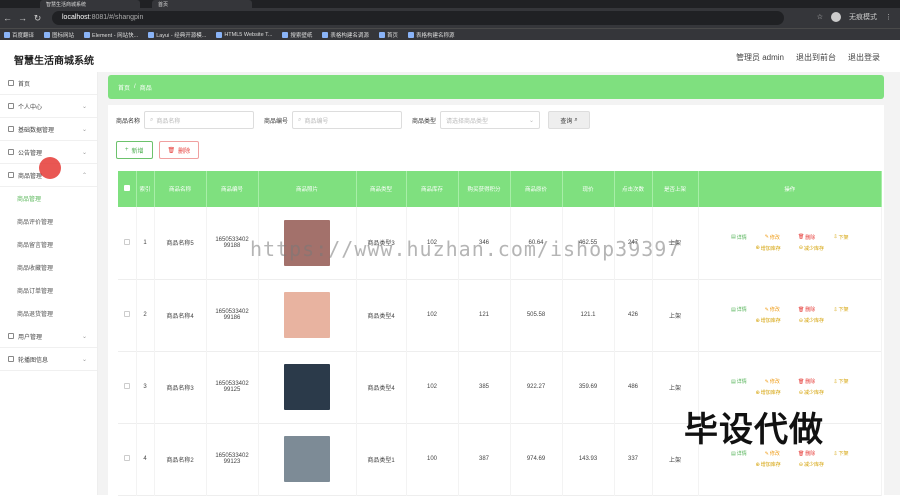 The width and height of the screenshot is (900, 496). What do you see at coordinates (90, 4) in the screenshot?
I see `browser-tab-1: 智慧生活商城系统` at bounding box center [90, 4].